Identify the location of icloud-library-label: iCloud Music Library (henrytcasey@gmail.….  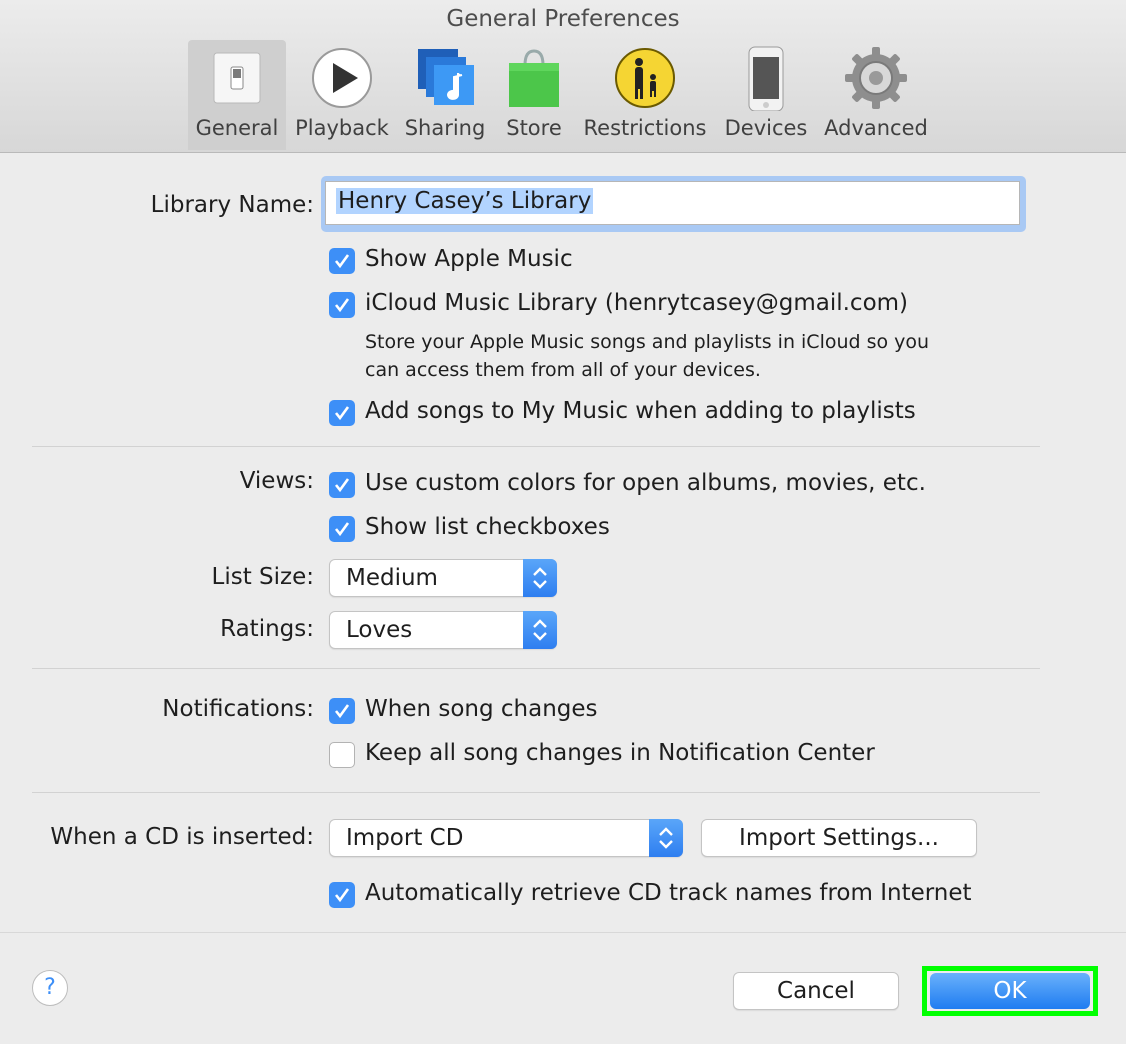
(637, 303).